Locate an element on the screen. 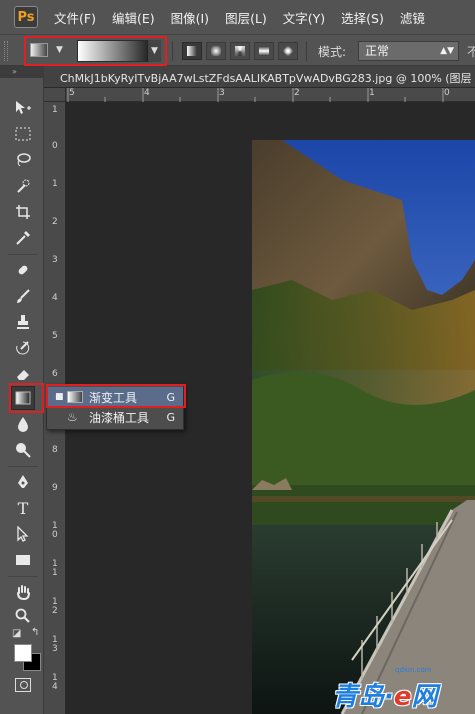 This screenshot has height=714, width=475. quick-selection-tool-icon is located at coordinates (23, 186).